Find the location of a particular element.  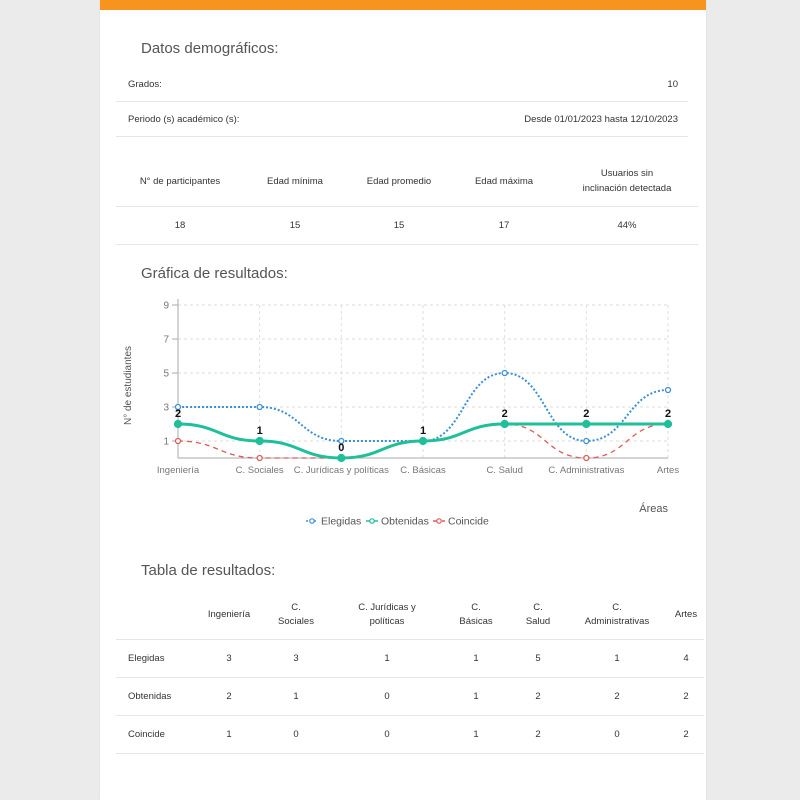

legend-item-label: Obtenidas is located at coordinates (405, 522).